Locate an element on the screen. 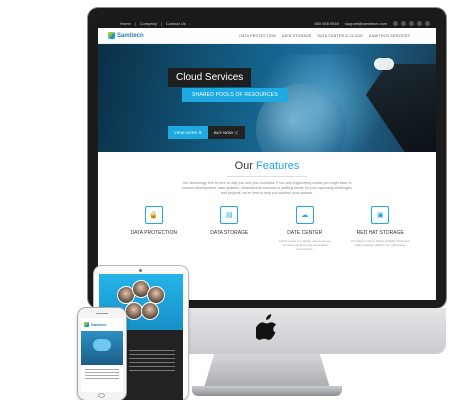  lock-icon: 🔒 is located at coordinates (153, 215).